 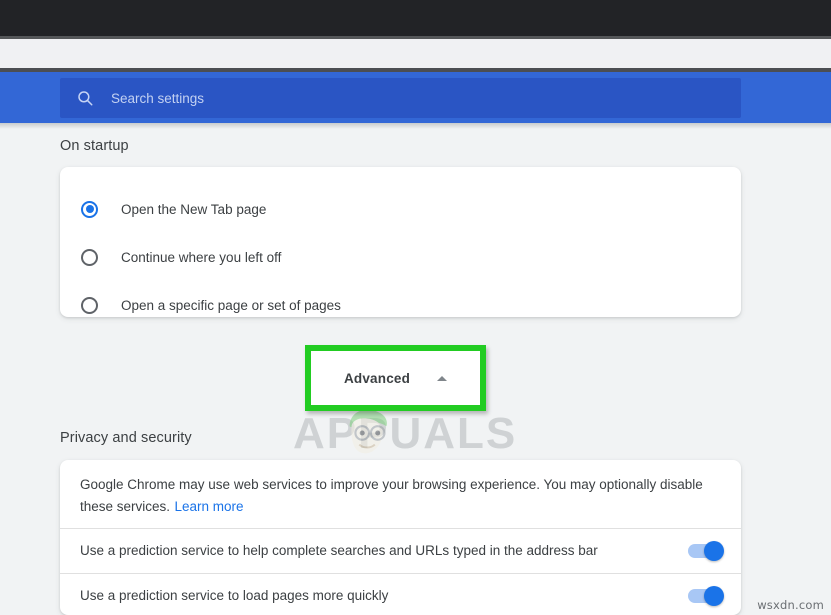 What do you see at coordinates (201, 257) in the screenshot?
I see `radio-label-continue-where-left-off: Continue where you left off` at bounding box center [201, 257].